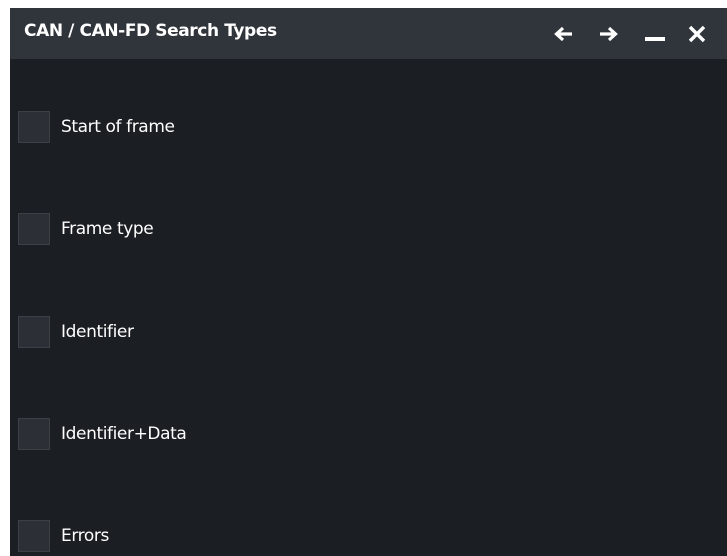 This screenshot has width=727, height=556. Describe the element at coordinates (368, 33) in the screenshot. I see `dialog-titlebar: CAN / CAN-FD Search Types` at that location.